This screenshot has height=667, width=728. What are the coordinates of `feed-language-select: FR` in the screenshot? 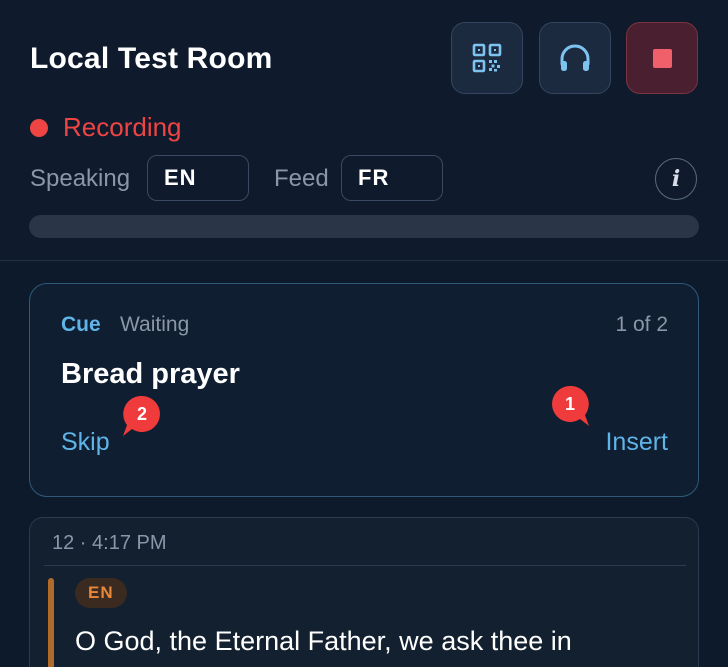 It's located at (392, 178).